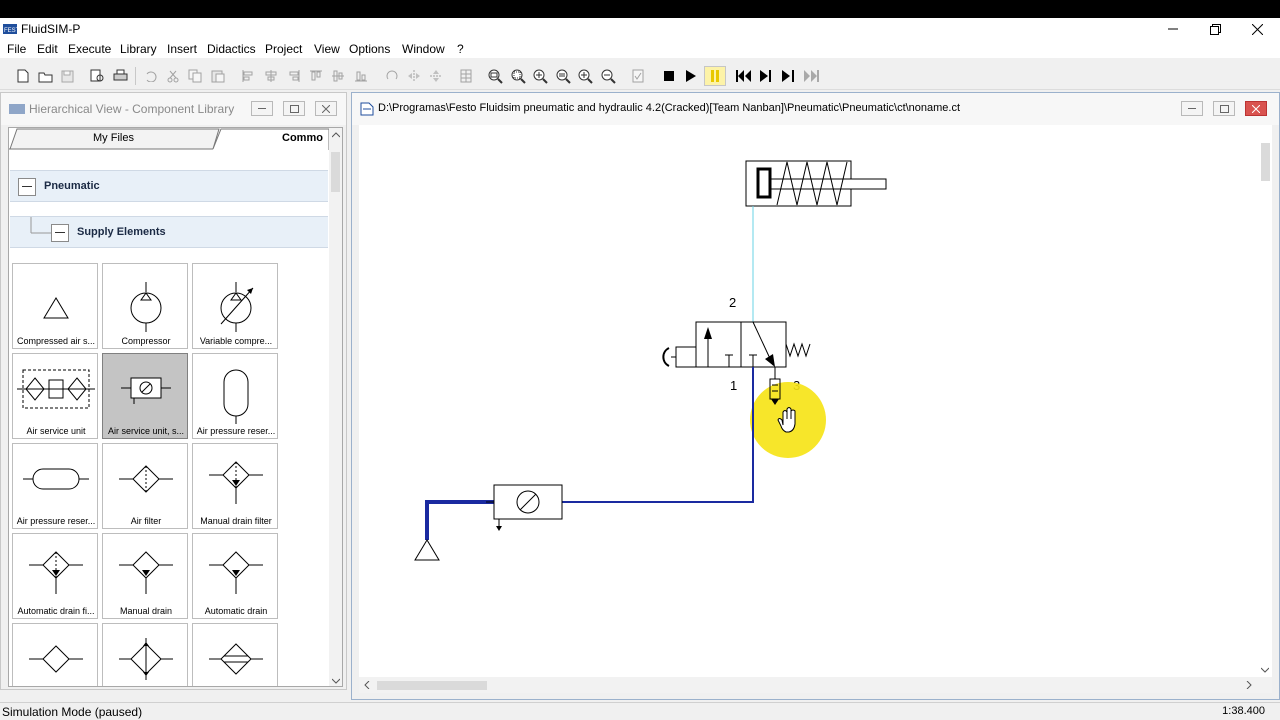 The image size is (1280, 720). Describe the element at coordinates (715, 76) in the screenshot. I see `pause-icon` at that location.